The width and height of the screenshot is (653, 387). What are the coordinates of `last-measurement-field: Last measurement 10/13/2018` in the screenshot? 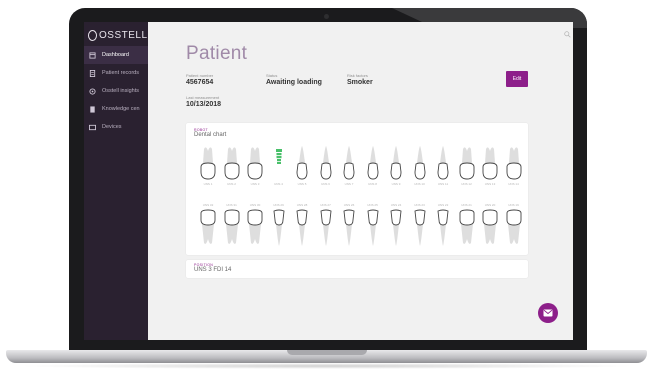 It's located at (203, 102).